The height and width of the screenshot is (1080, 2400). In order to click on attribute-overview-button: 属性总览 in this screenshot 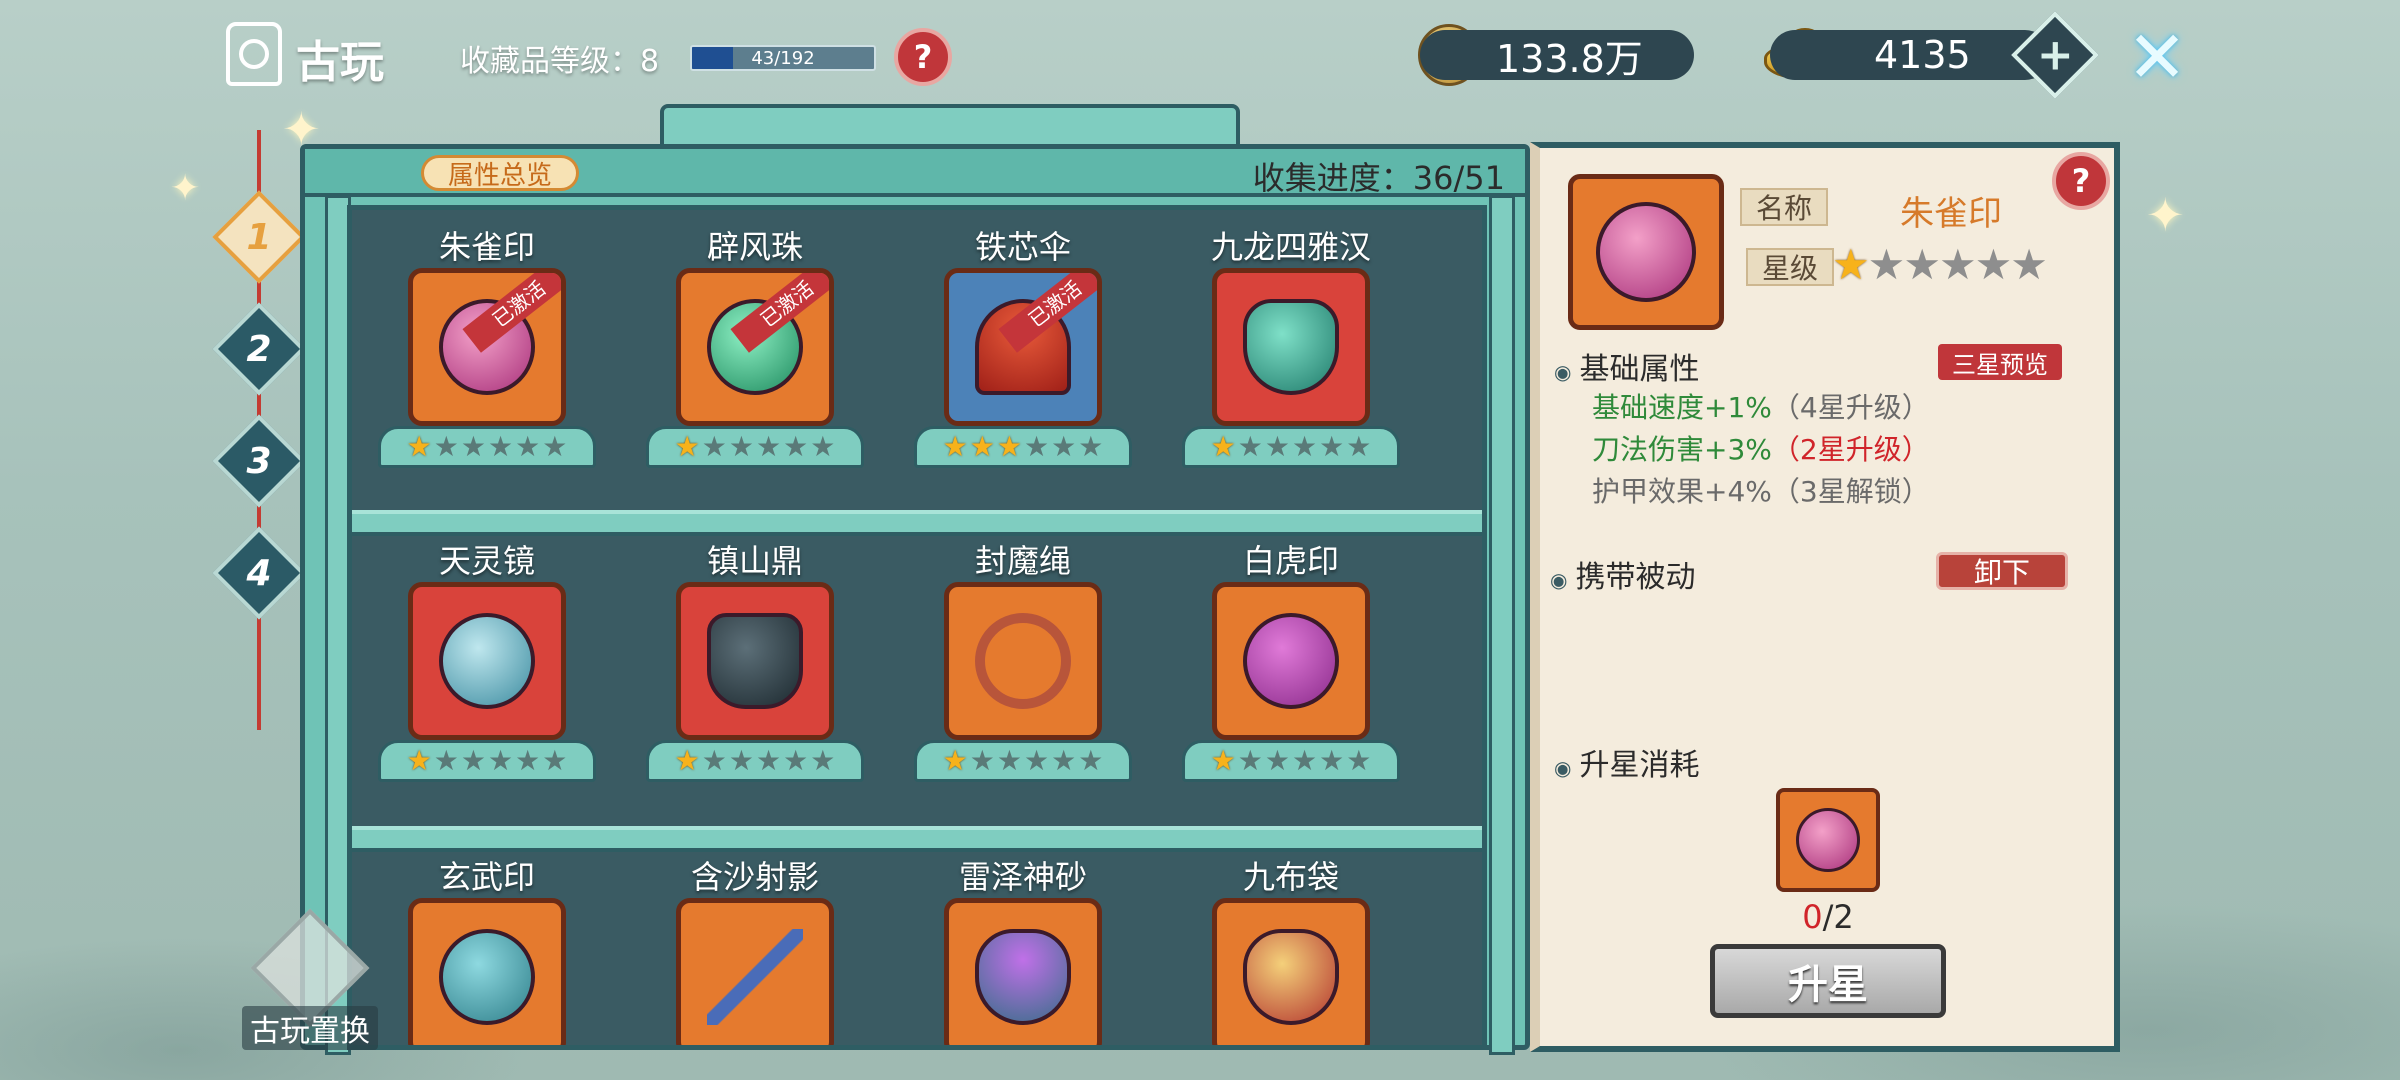, I will do `click(500, 173)`.